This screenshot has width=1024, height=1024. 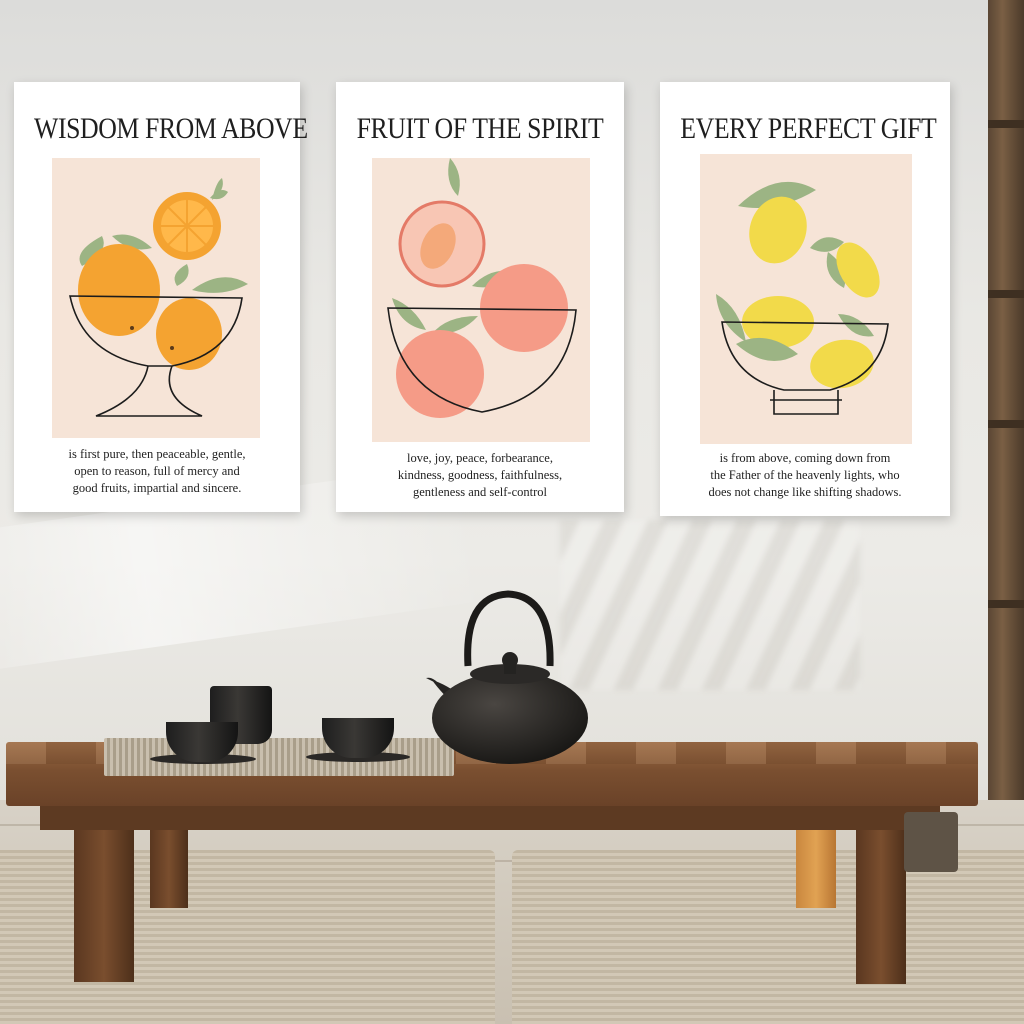 I want to click on caption-line: good fruits, impartial and sincere., so click(x=157, y=488).